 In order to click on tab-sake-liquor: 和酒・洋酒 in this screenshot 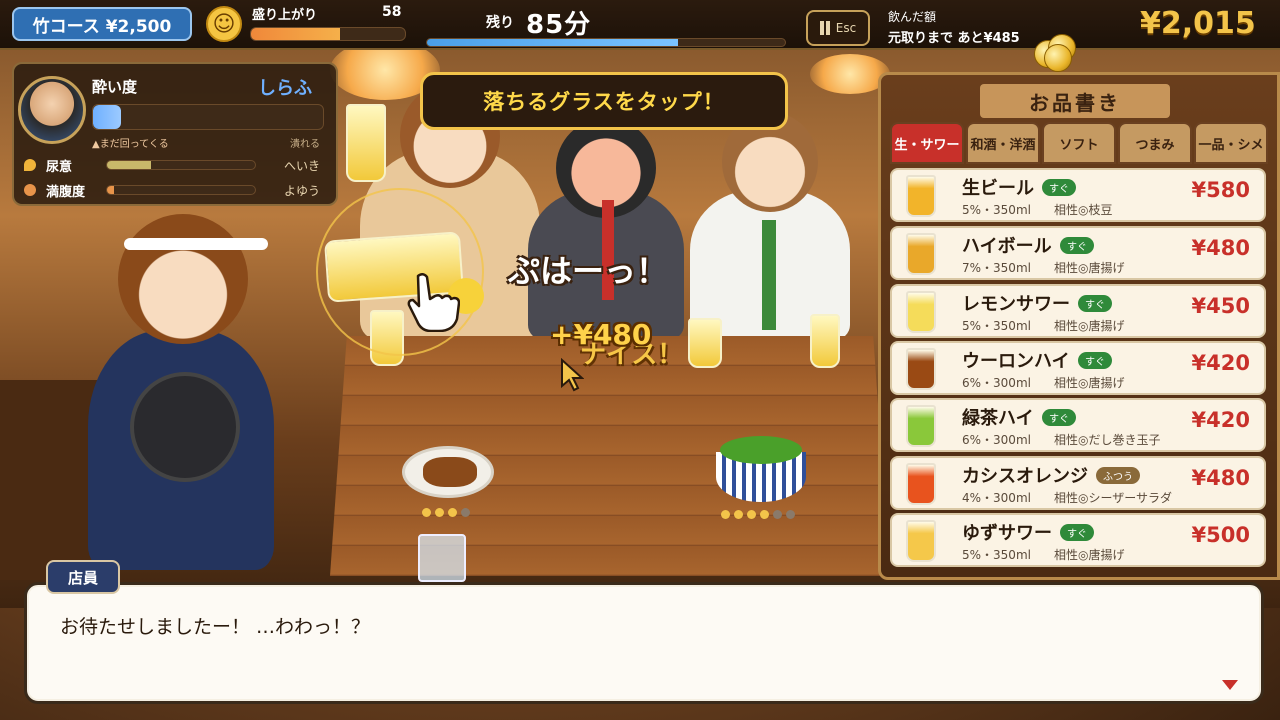, I will do `click(1003, 143)`.